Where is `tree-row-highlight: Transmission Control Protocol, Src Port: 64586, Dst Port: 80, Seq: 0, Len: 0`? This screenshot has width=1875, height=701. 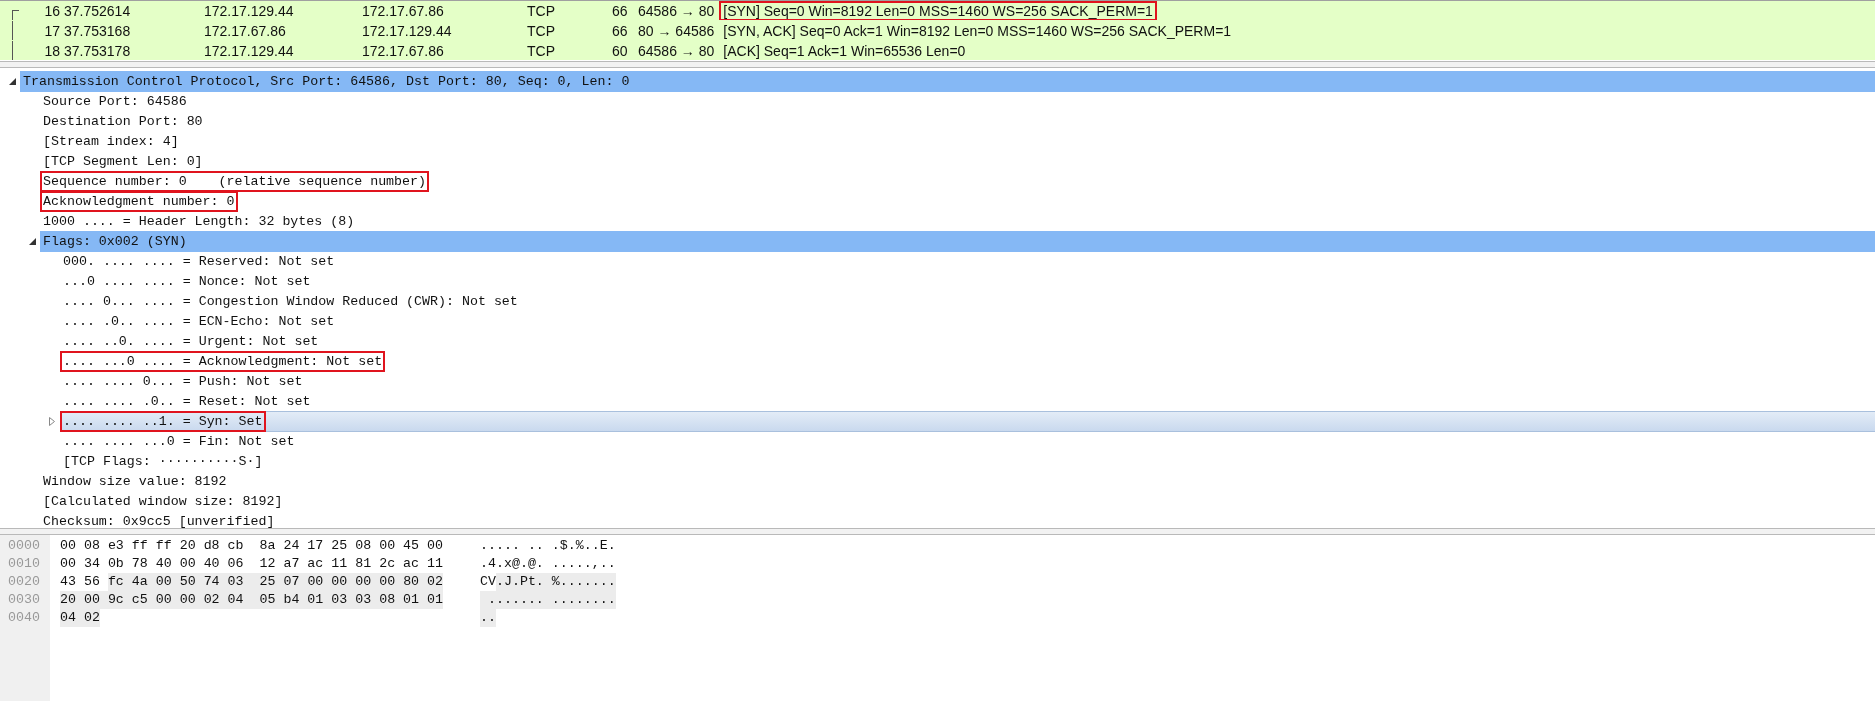 tree-row-highlight: Transmission Control Protocol, Src Port: 64586, Dst Port: 80, Seq: 0, Len: 0 is located at coordinates (947, 81).